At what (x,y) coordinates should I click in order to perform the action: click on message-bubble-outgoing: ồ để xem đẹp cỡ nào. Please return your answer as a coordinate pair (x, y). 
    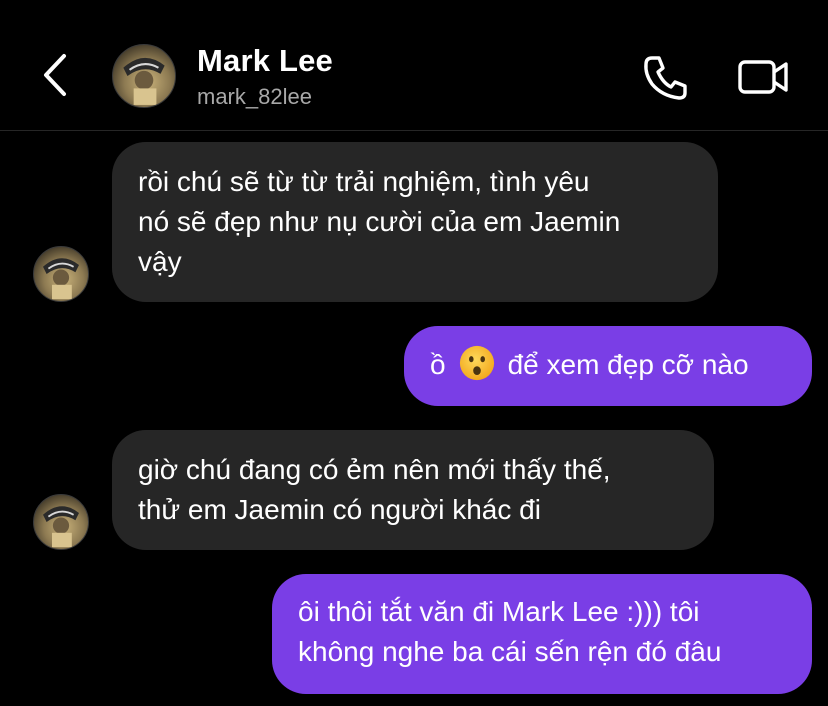
    Looking at the image, I should click on (608, 366).